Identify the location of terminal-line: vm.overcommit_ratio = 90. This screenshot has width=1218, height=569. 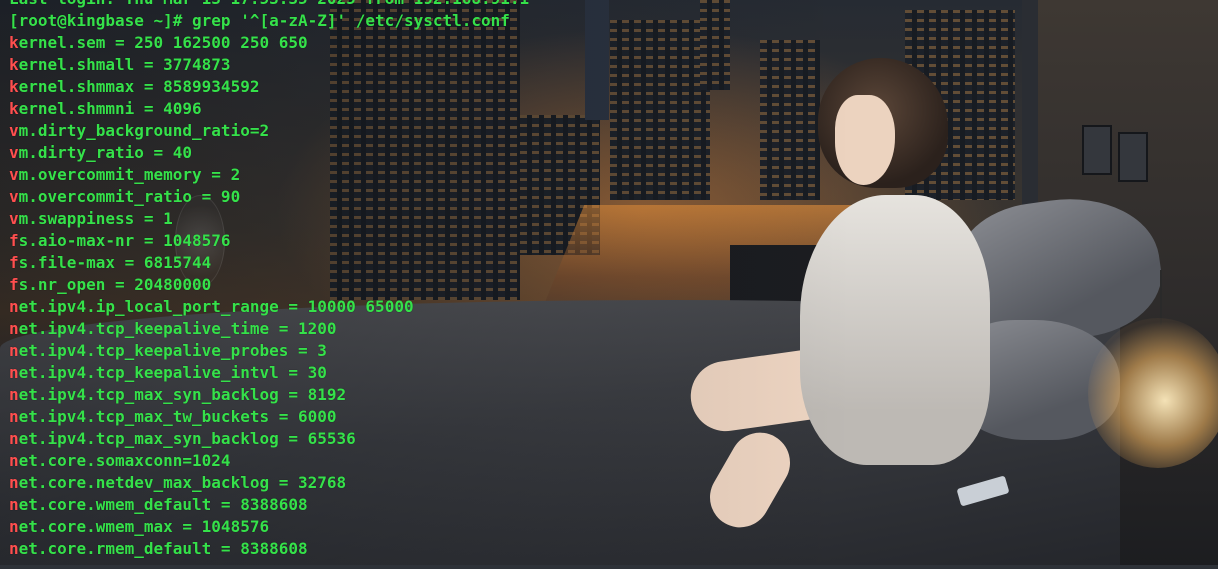
(269, 197).